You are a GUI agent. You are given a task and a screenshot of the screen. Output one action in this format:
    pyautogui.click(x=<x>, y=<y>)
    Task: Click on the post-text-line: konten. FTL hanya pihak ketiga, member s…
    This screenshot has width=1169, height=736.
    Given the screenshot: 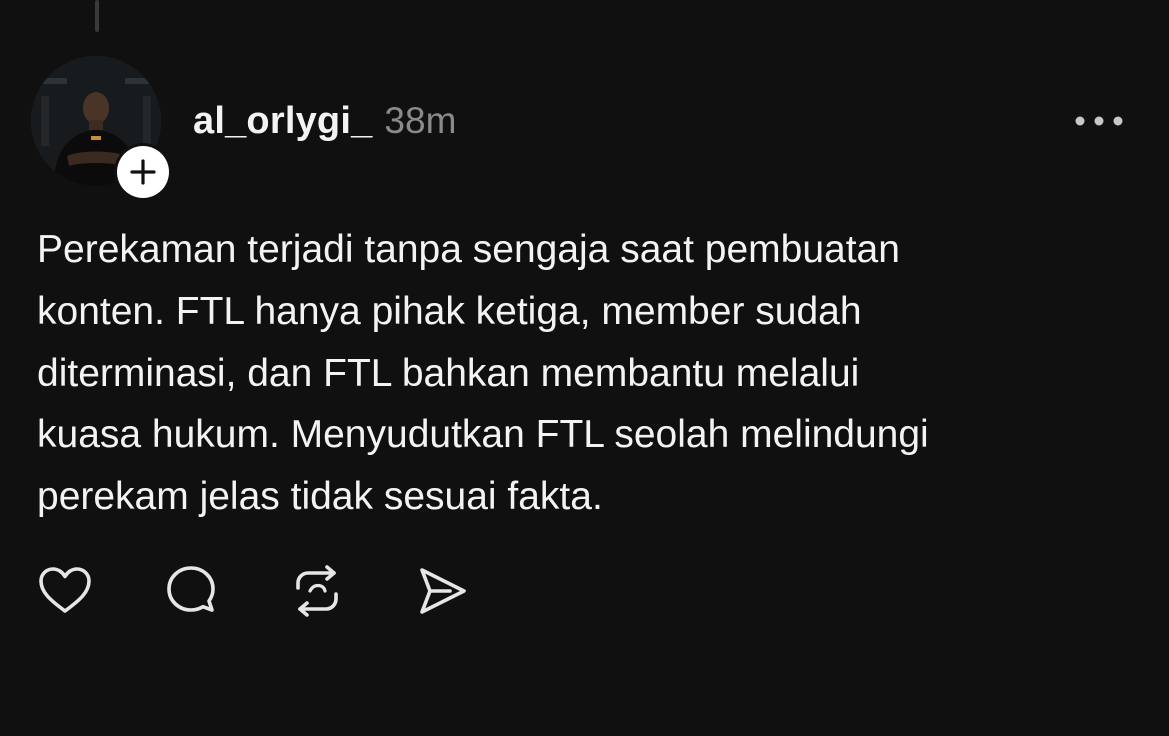 What is the action you would take?
    pyautogui.click(x=449, y=311)
    